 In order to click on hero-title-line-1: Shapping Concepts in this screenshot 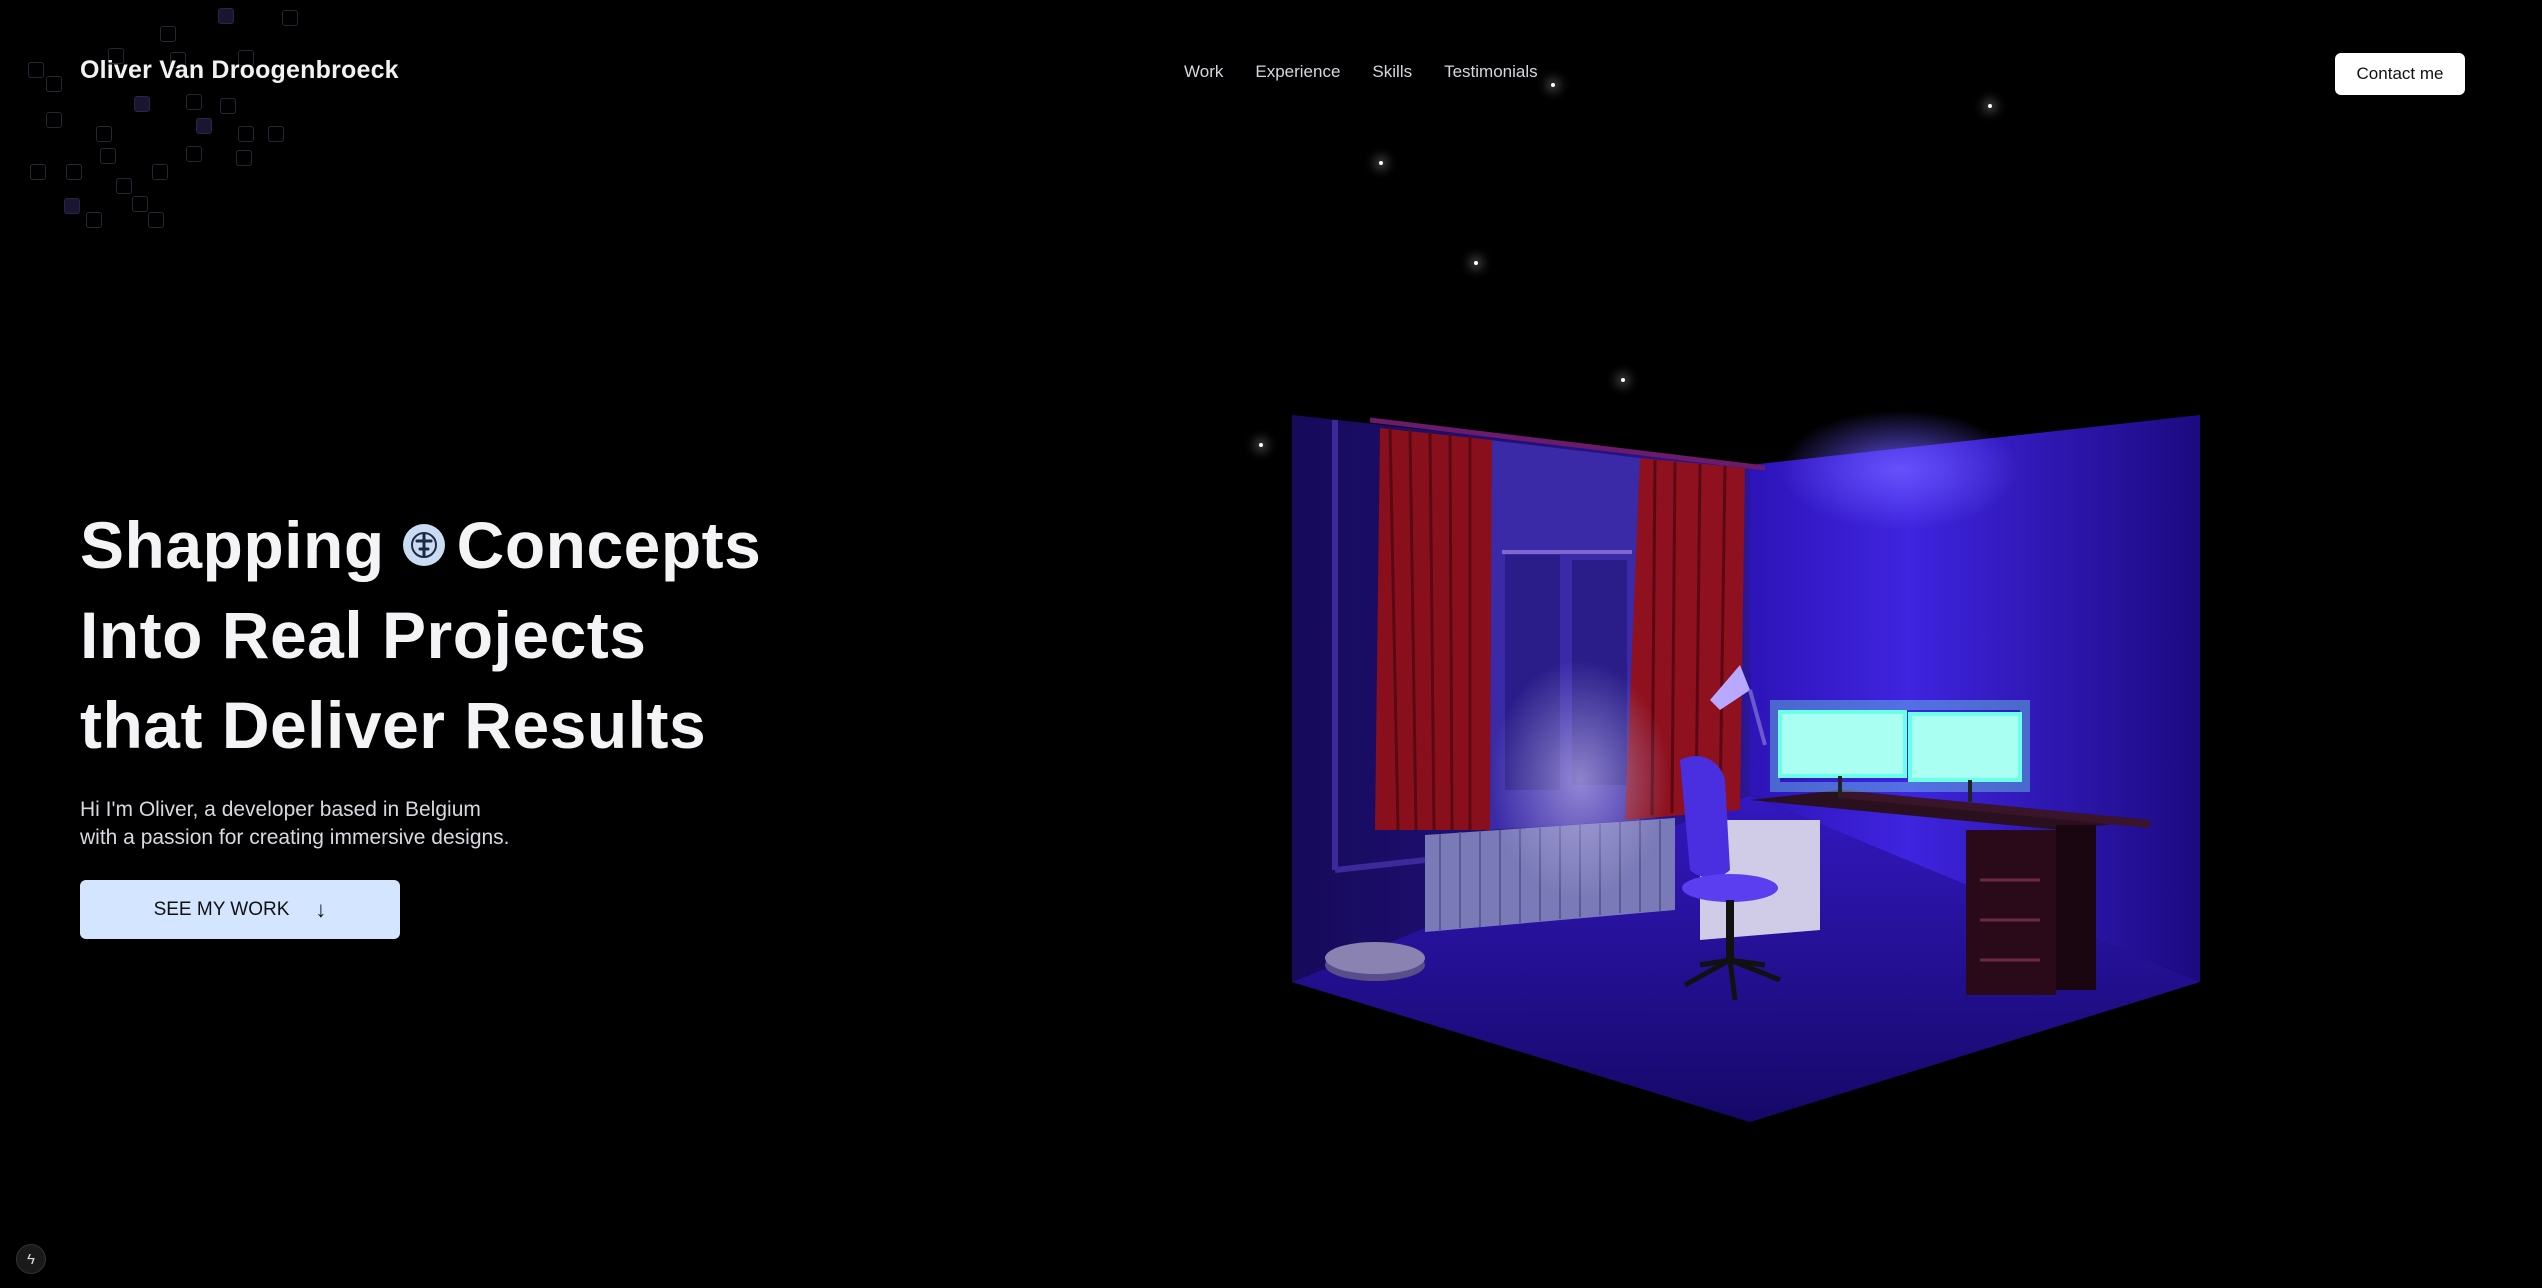, I will do `click(420, 545)`.